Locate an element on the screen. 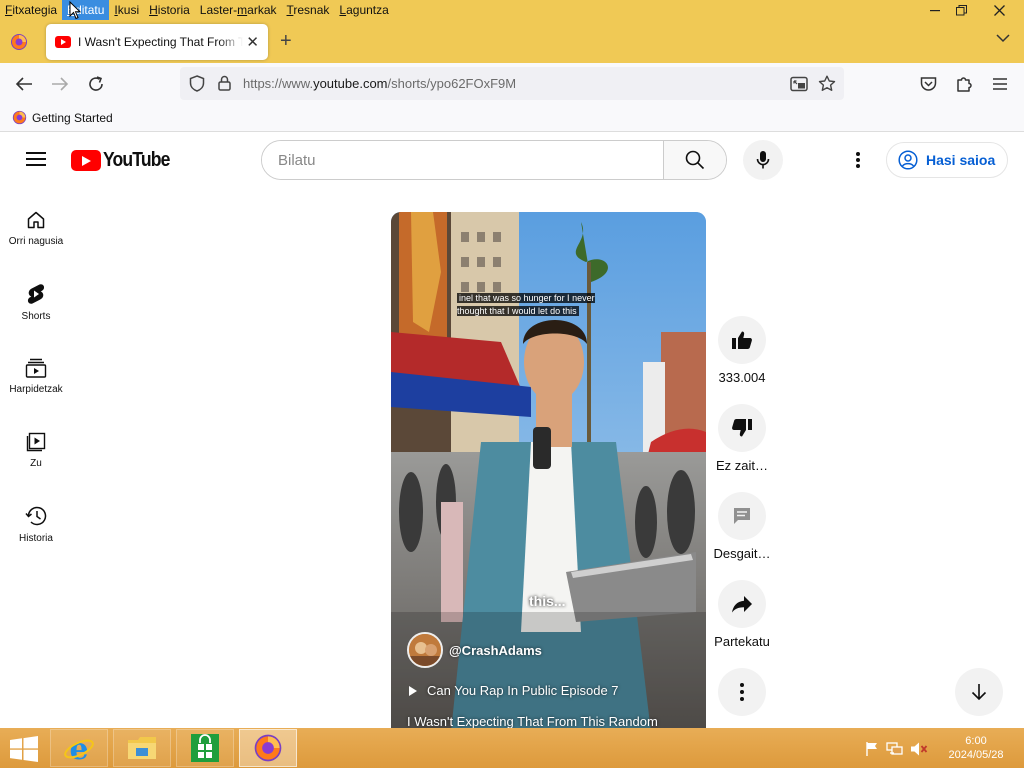  settings-more-button is located at coordinates (858, 160).